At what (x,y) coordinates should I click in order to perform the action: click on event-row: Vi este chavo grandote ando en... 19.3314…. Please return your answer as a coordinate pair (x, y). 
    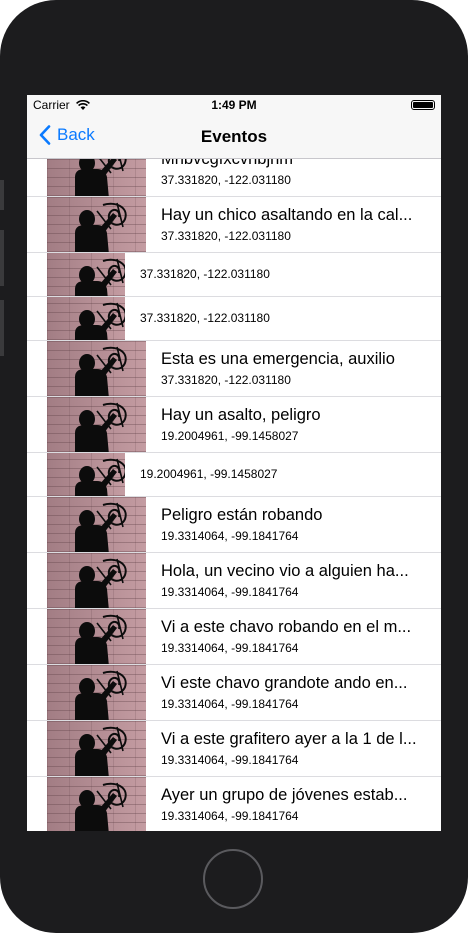
    Looking at the image, I should click on (234, 693).